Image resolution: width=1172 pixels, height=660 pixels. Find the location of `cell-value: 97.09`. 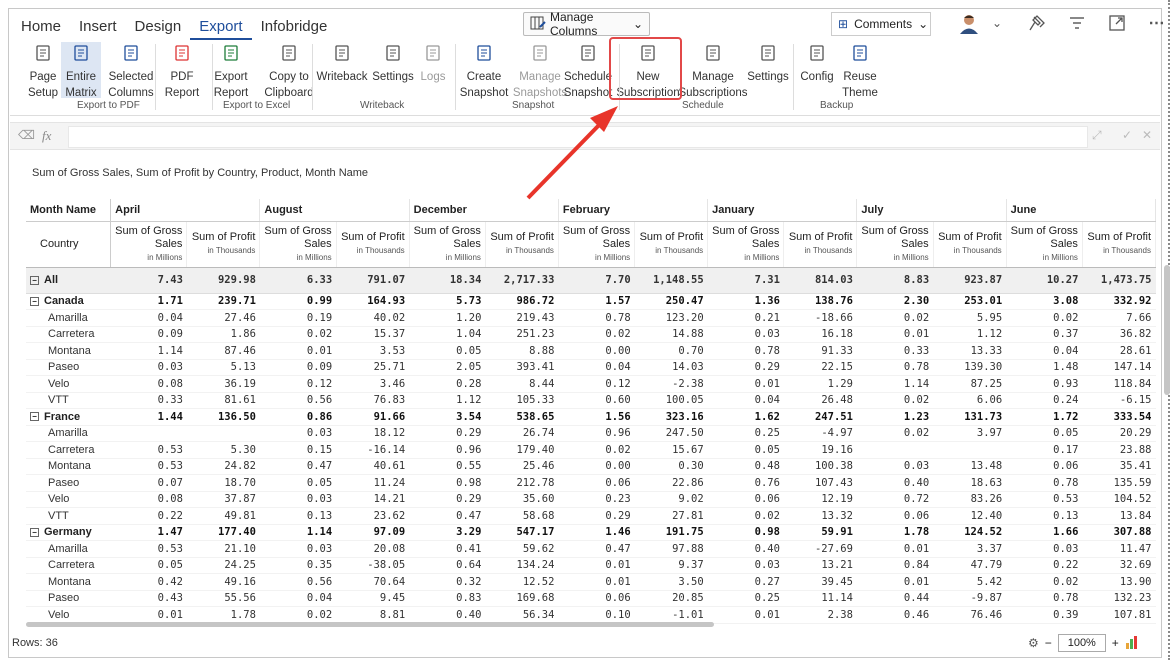

cell-value: 97.09 is located at coordinates (373, 532).